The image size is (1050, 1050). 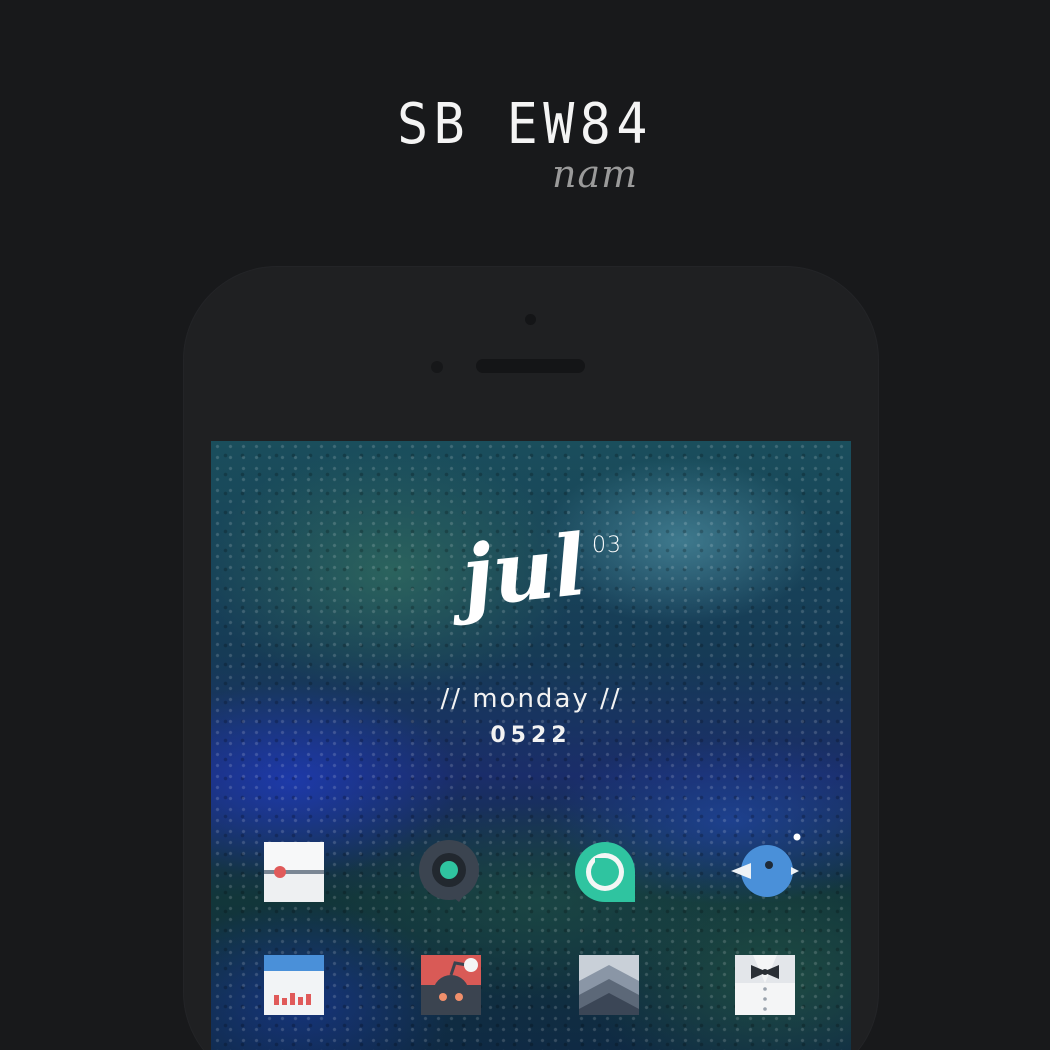 I want to click on theme-title: SB EW84, so click(x=525, y=124).